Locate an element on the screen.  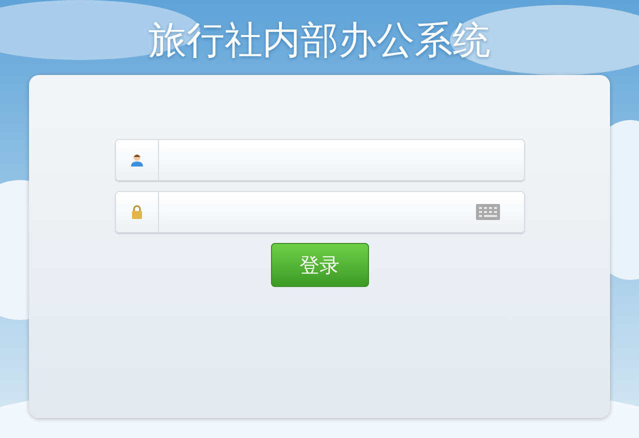
username-field is located at coordinates (319, 160).